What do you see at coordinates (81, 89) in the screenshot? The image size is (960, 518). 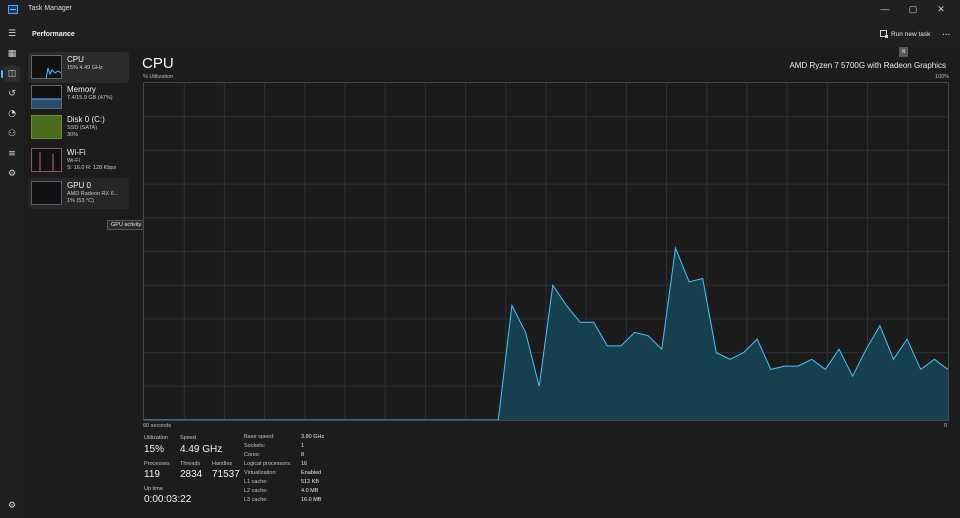 I see `sidebar-item-title: Memory` at bounding box center [81, 89].